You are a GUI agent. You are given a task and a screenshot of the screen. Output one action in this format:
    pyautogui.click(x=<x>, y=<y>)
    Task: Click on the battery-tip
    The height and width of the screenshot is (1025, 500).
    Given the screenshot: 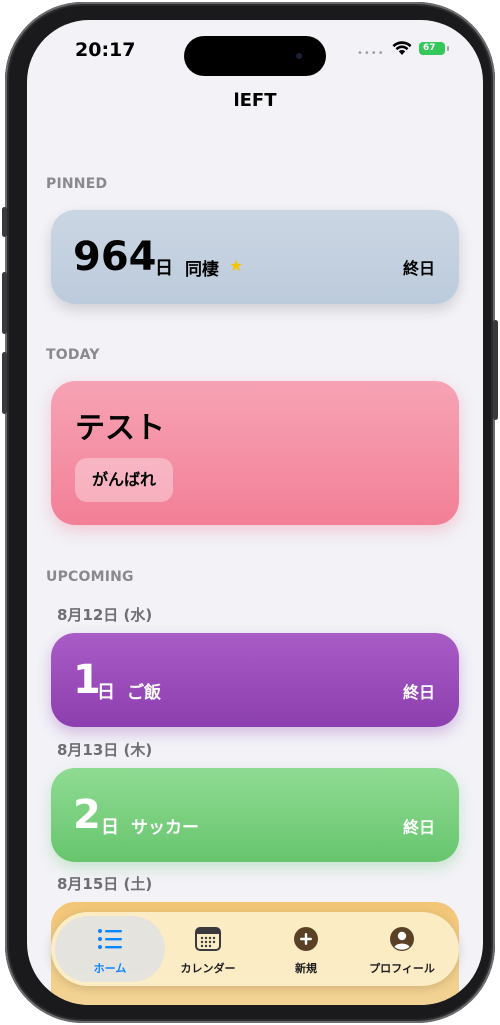 What is the action you would take?
    pyautogui.click(x=448, y=48)
    